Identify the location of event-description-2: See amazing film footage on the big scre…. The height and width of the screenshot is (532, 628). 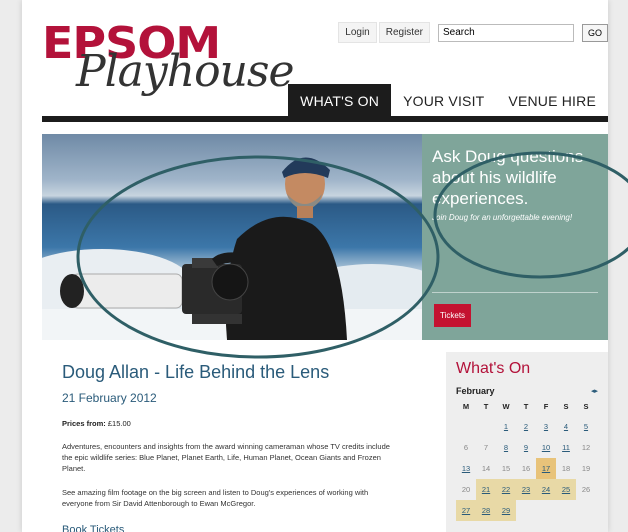
(215, 498).